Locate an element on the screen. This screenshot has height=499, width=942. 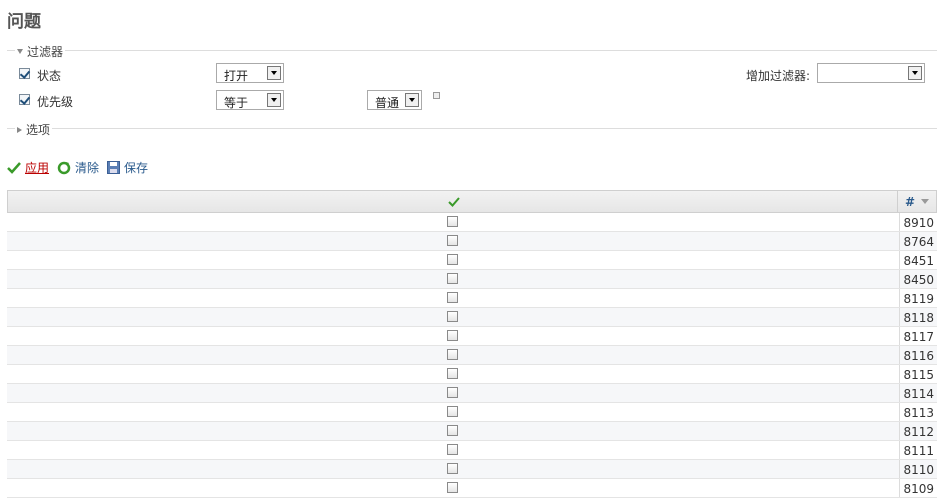
table-row: 8117 is located at coordinates (472, 336).